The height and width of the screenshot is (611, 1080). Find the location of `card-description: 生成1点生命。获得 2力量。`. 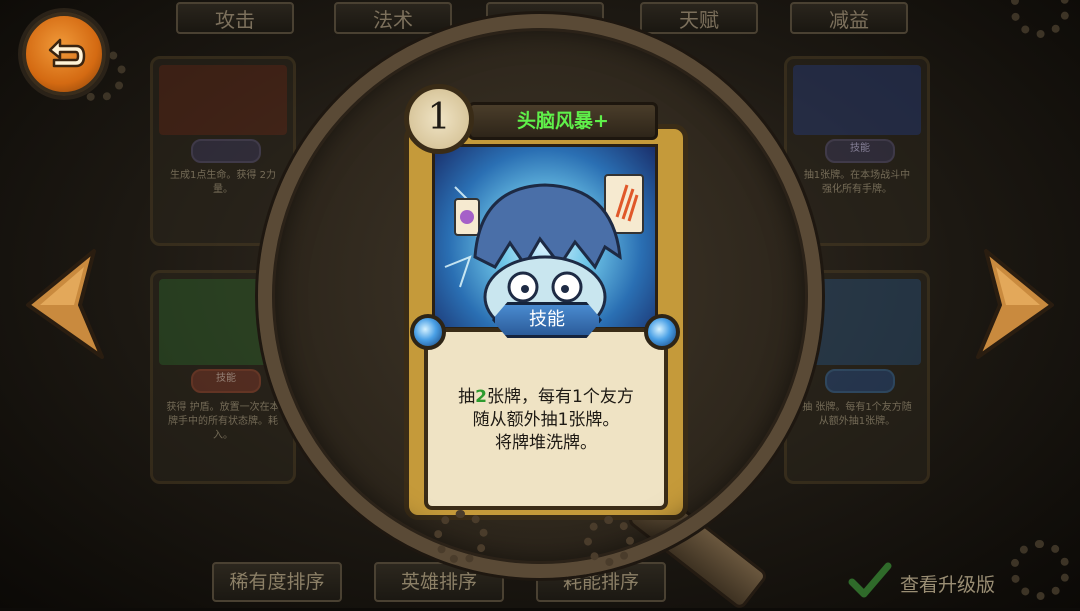

card-description: 生成1点生命。获得 2力量。 is located at coordinates (223, 182).